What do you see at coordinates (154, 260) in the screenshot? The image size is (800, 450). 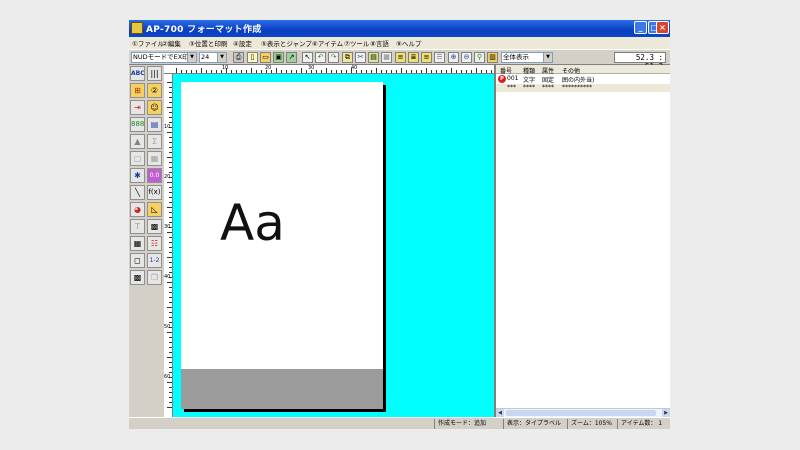 I see `number-tool-icon: 1-2` at bounding box center [154, 260].